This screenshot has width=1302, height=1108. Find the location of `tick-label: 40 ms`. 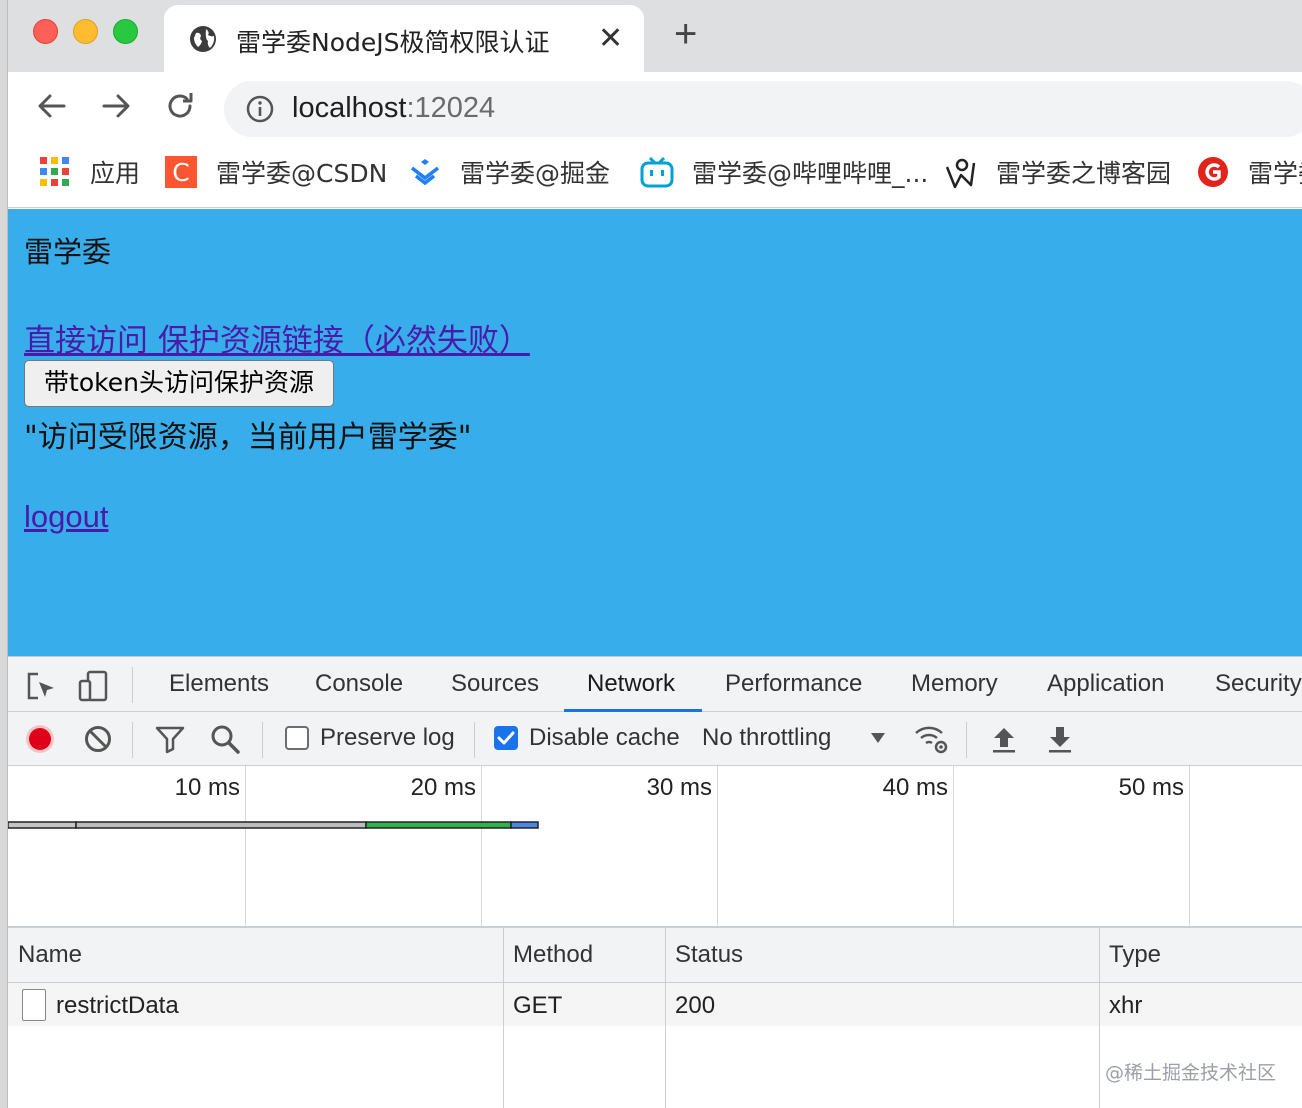

tick-label: 40 ms is located at coordinates (915, 787).